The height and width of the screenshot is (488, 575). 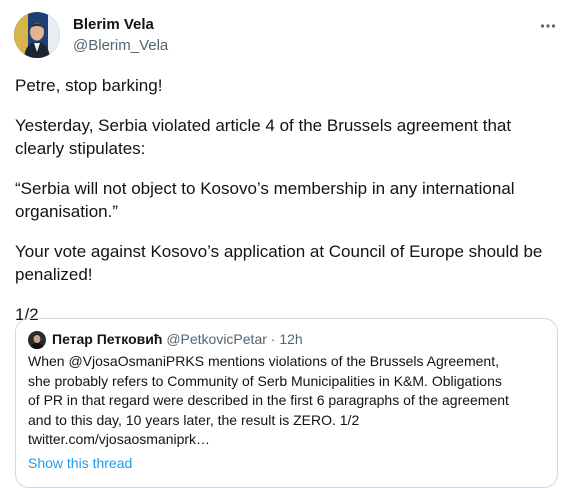 I want to click on more-horizontal-icon, so click(x=548, y=26).